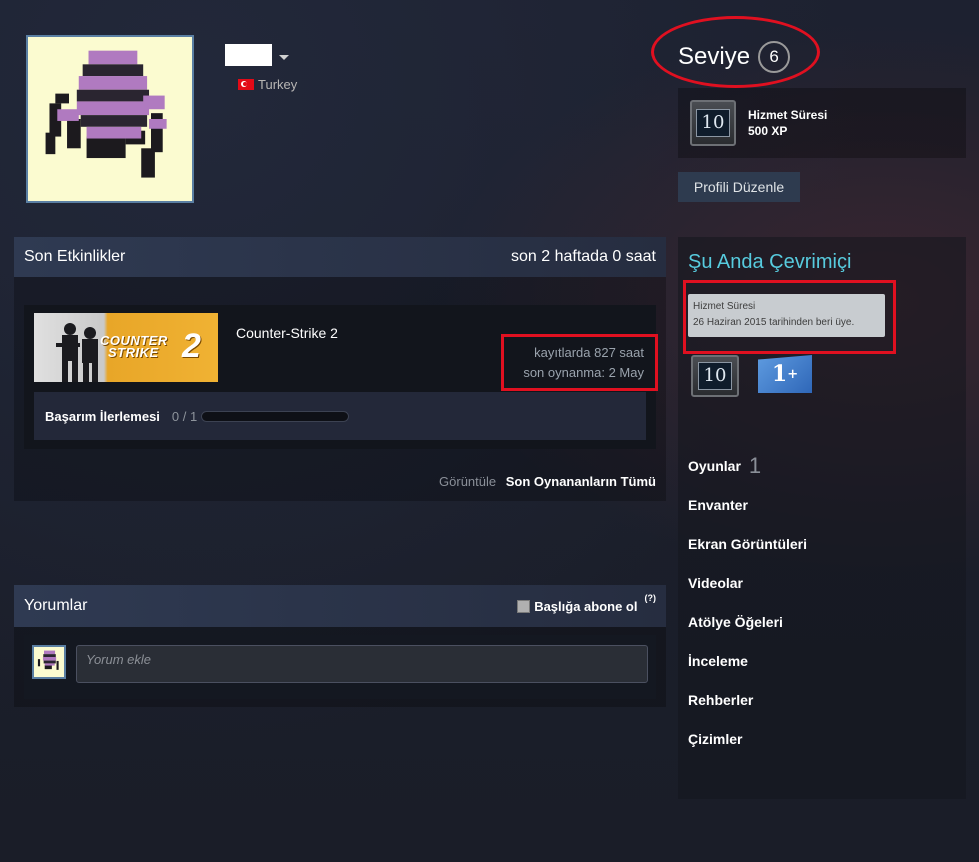 This screenshot has width=979, height=862. Describe the element at coordinates (793, 374) in the screenshot. I see `one-plus-sup: +` at that location.